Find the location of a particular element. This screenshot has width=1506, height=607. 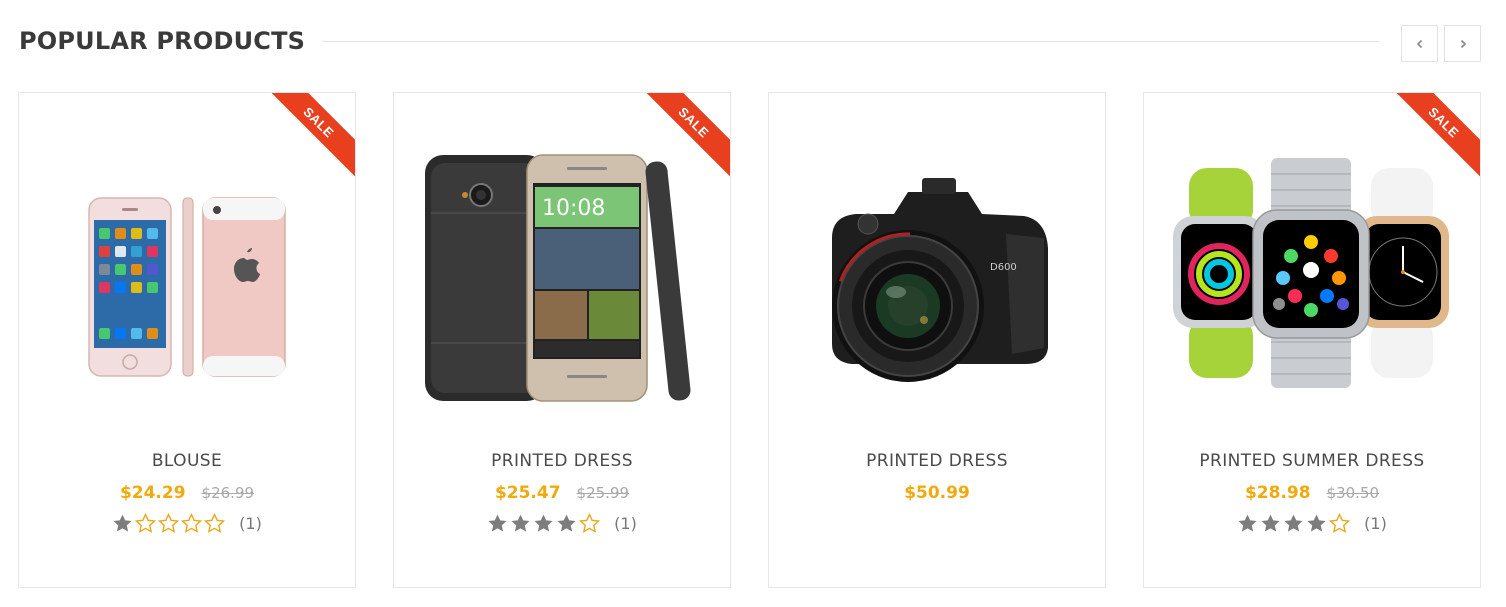

price-row: $25.47 $25.99 is located at coordinates (562, 493).